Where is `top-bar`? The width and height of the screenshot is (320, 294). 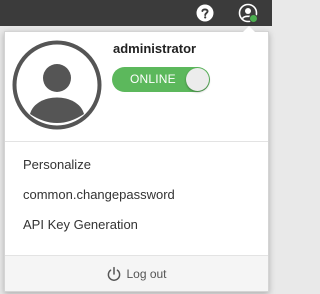 top-bar is located at coordinates (136, 13).